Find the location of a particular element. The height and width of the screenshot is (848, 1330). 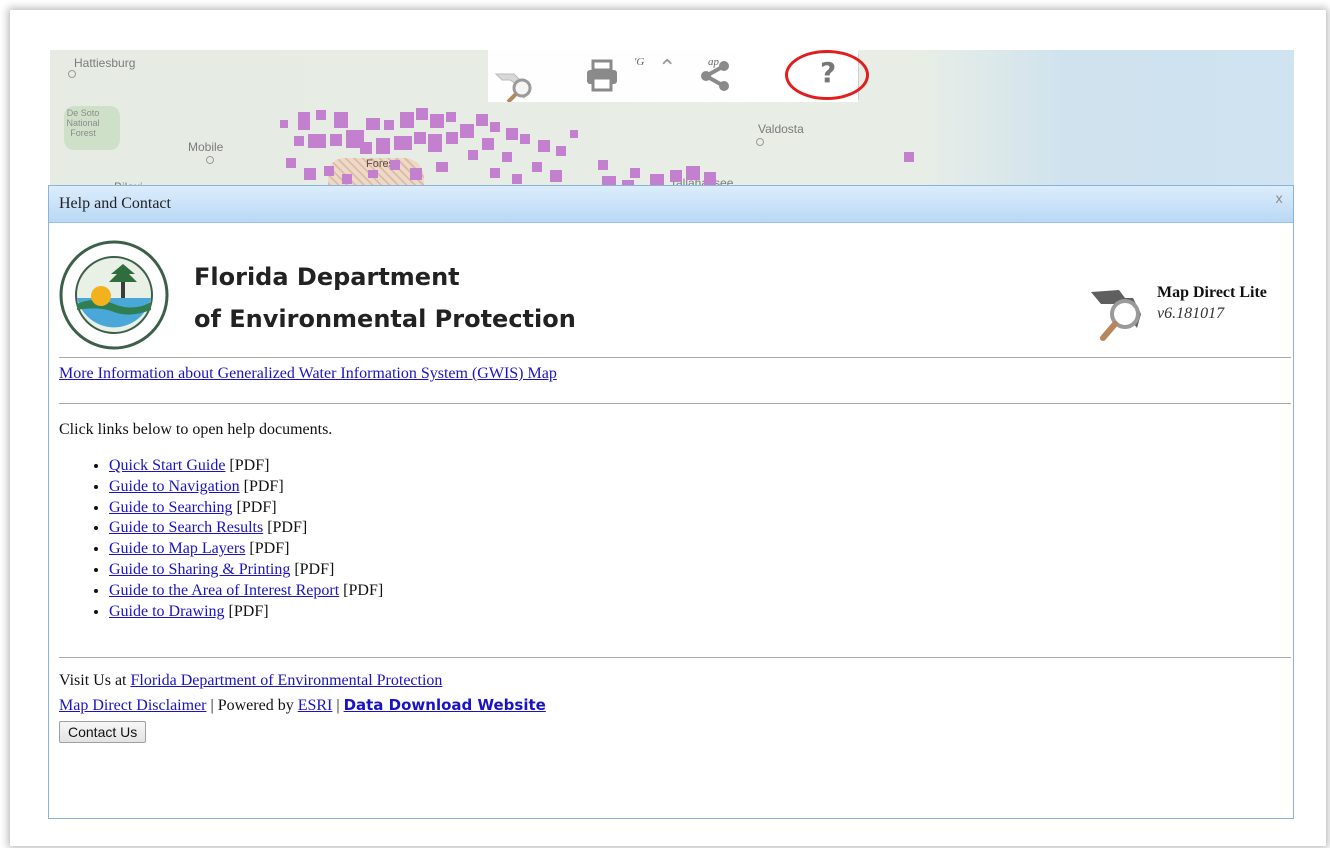

chevron-up-icon: ⌃ is located at coordinates (667, 68).